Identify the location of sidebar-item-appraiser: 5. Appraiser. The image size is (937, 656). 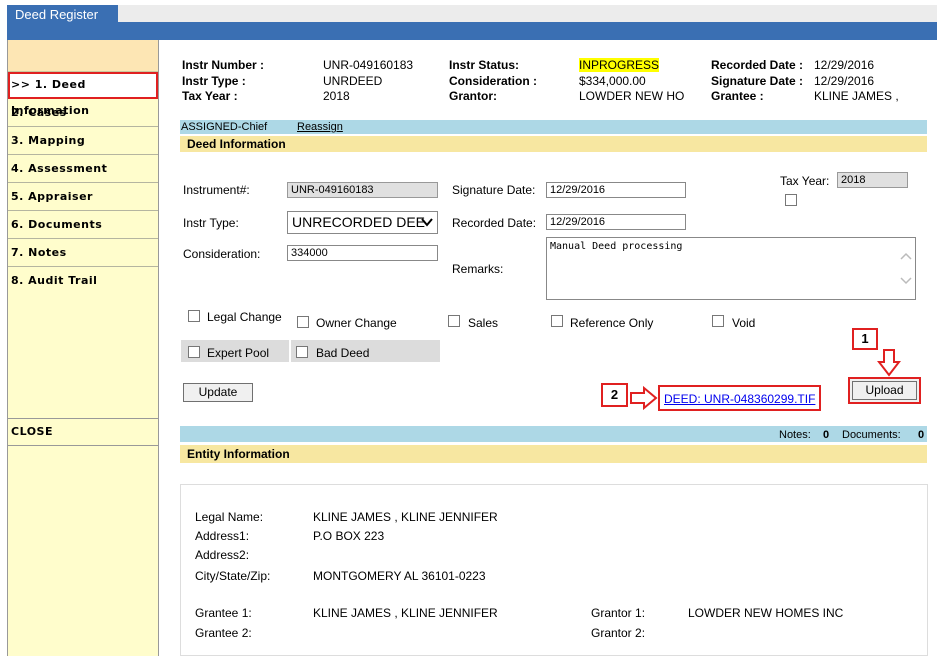
(83, 197).